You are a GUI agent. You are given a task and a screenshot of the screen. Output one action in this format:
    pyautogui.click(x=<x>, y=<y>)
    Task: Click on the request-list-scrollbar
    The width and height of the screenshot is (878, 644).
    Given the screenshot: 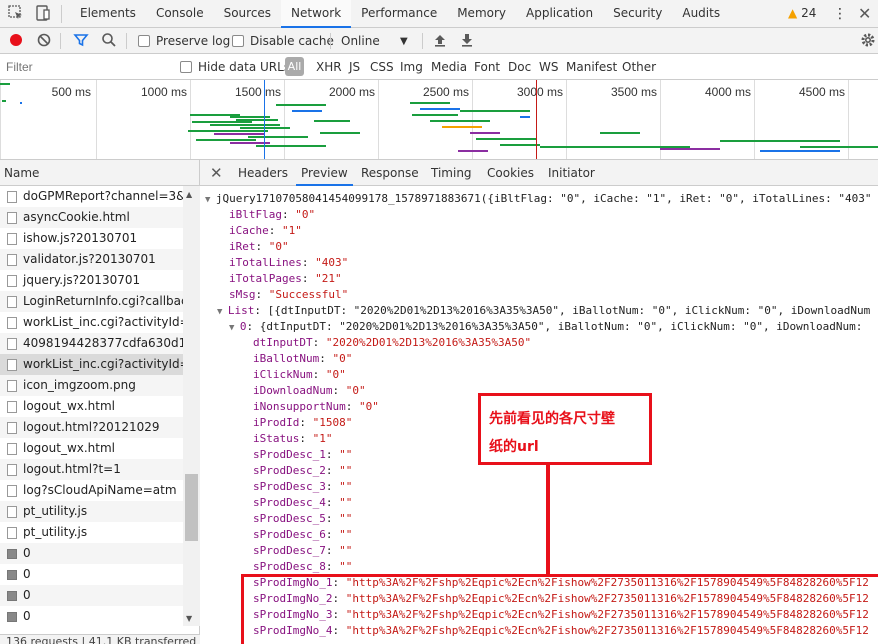 What is the action you would take?
    pyautogui.click(x=191, y=406)
    